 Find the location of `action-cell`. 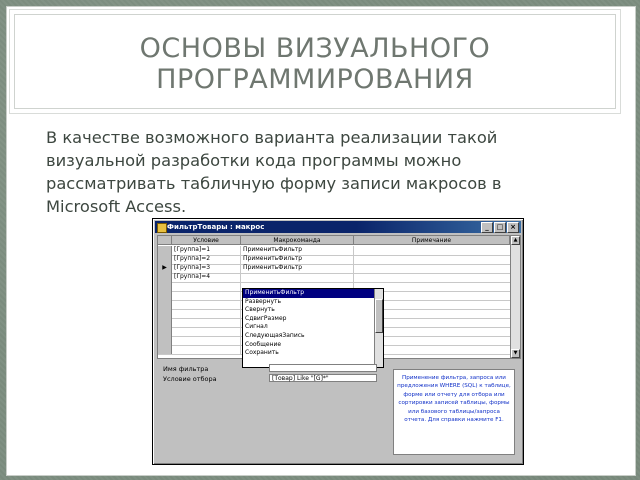

action-cell is located at coordinates (297, 277).